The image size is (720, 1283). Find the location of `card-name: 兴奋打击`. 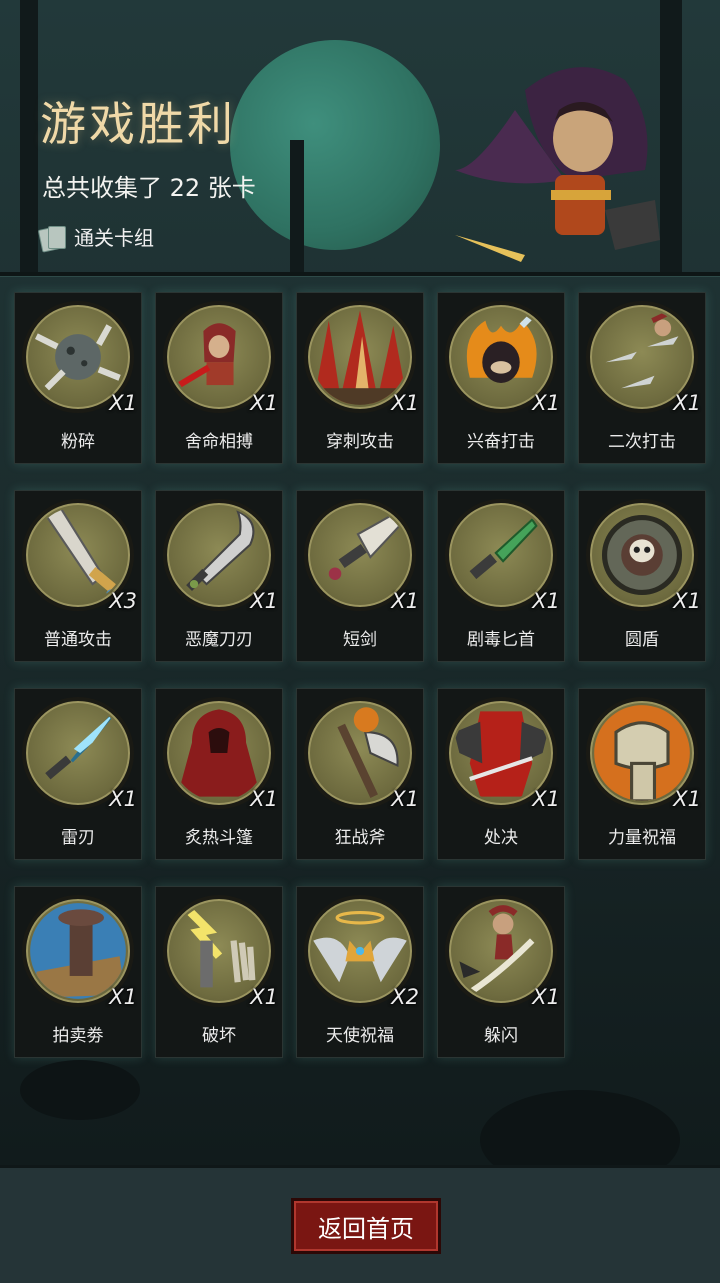

card-name: 兴奋打击 is located at coordinates (501, 442).